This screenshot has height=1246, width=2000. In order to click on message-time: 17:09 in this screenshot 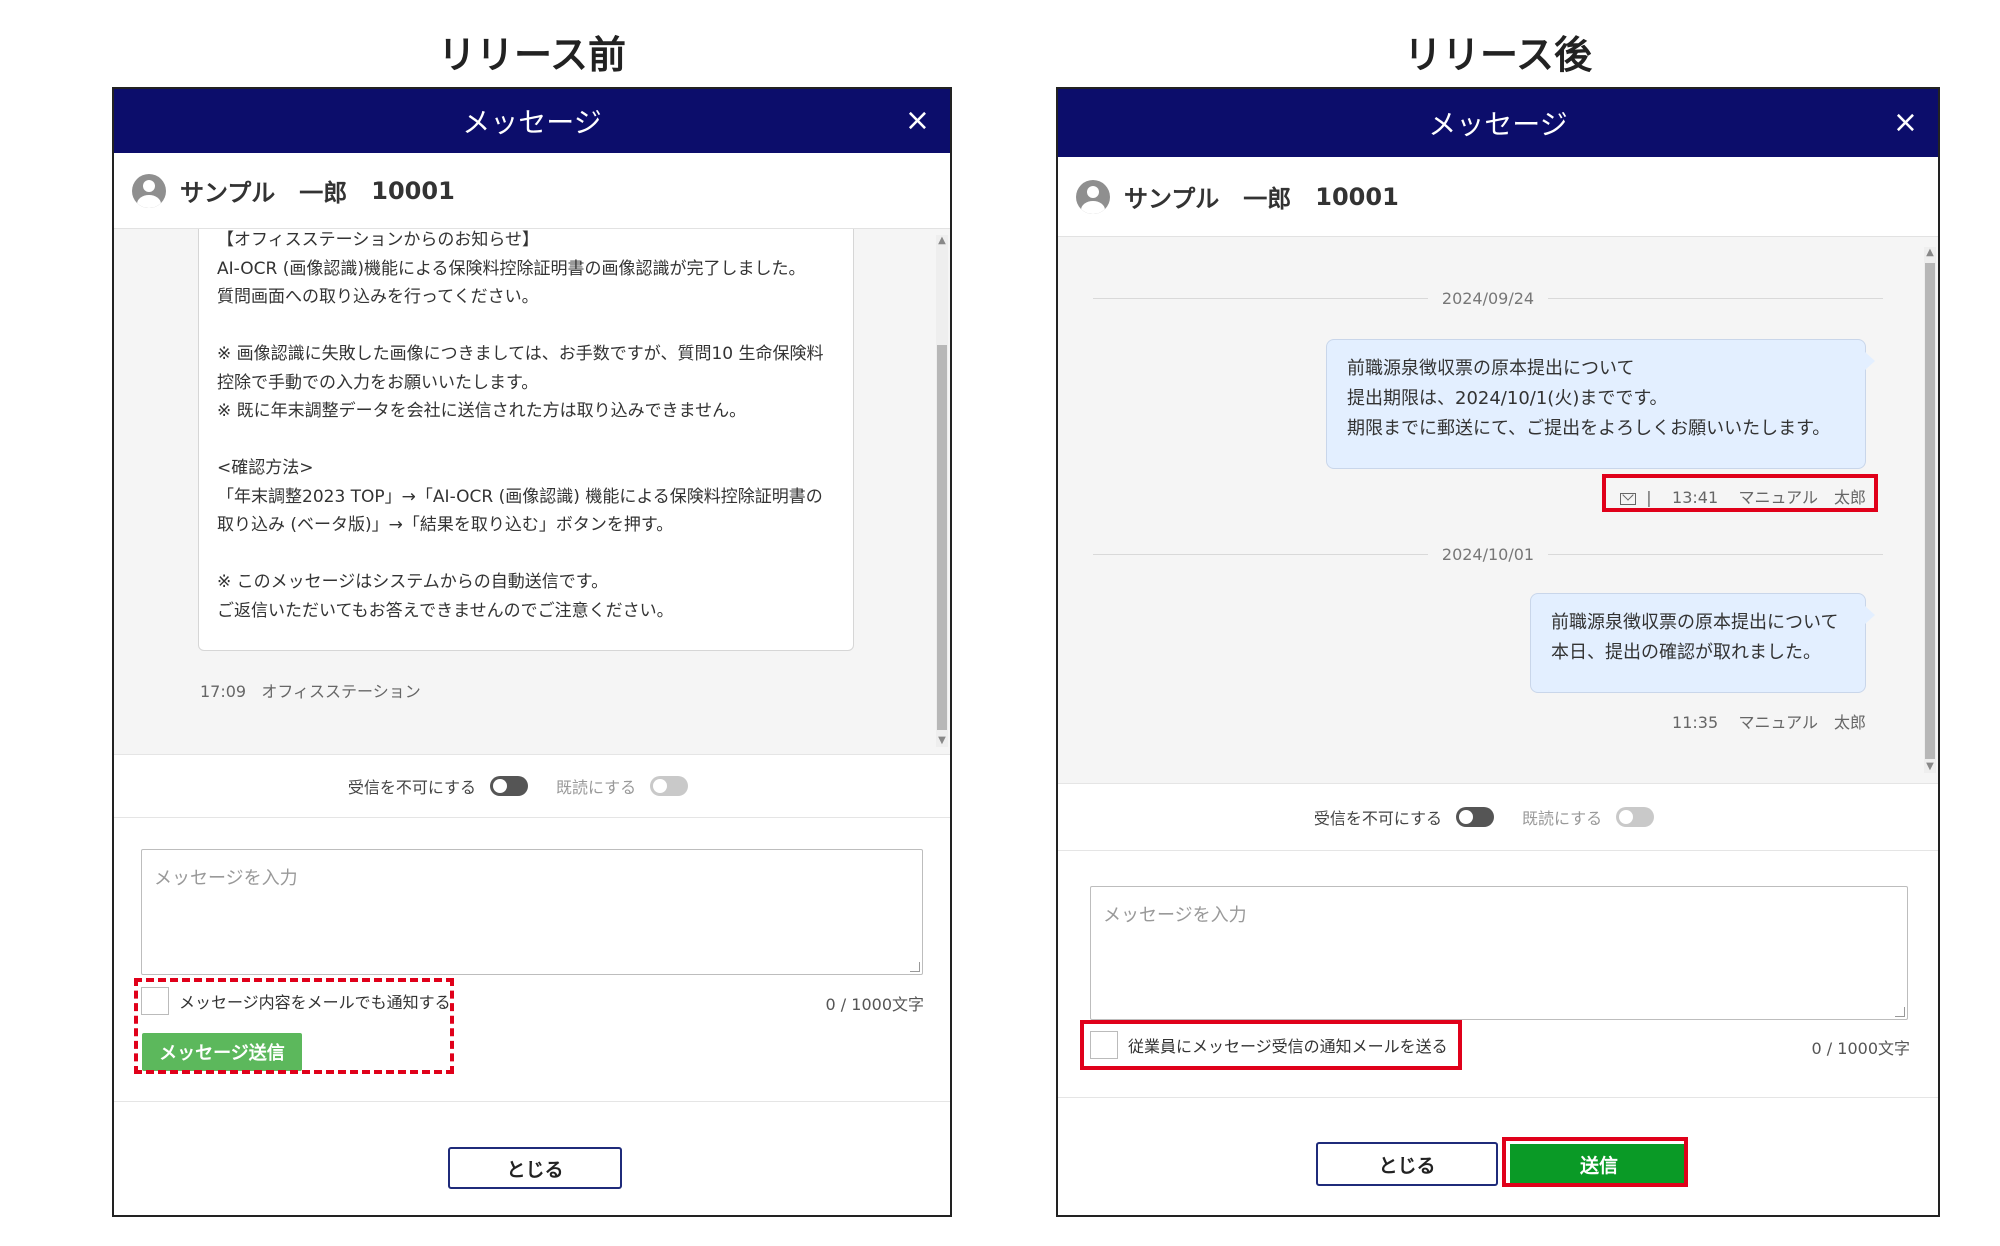, I will do `click(223, 691)`.